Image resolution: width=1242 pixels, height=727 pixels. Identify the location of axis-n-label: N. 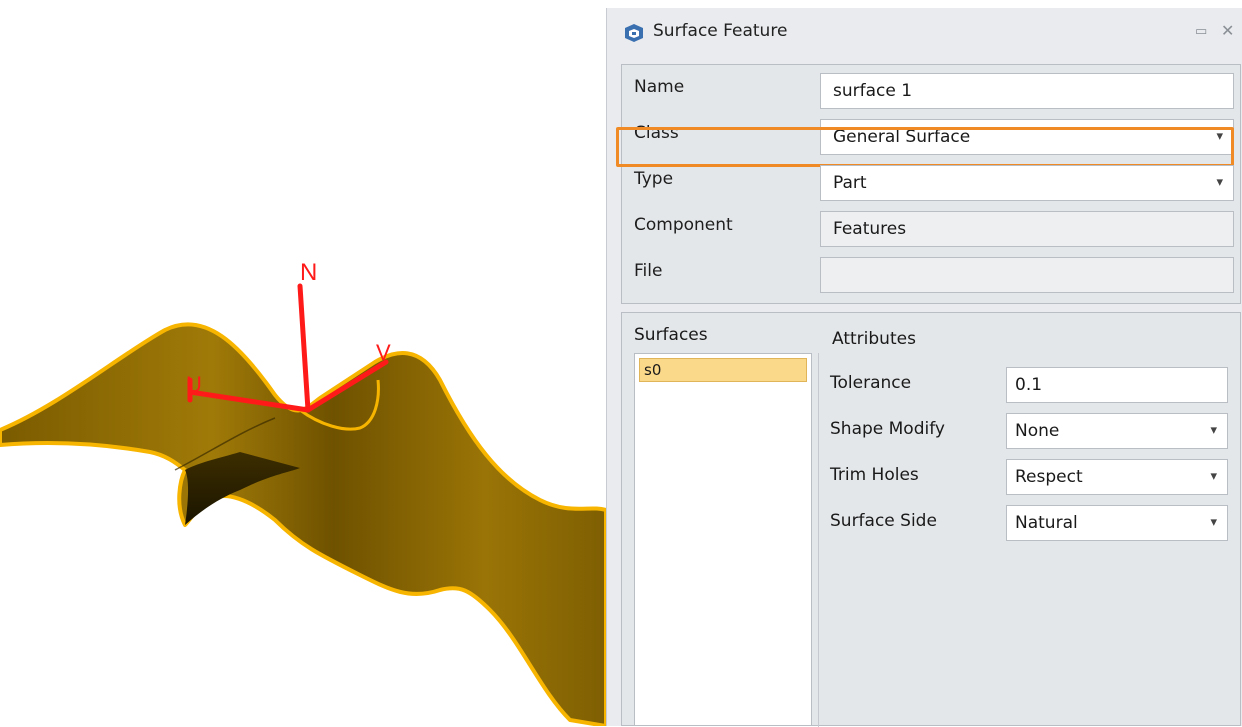
(308, 272).